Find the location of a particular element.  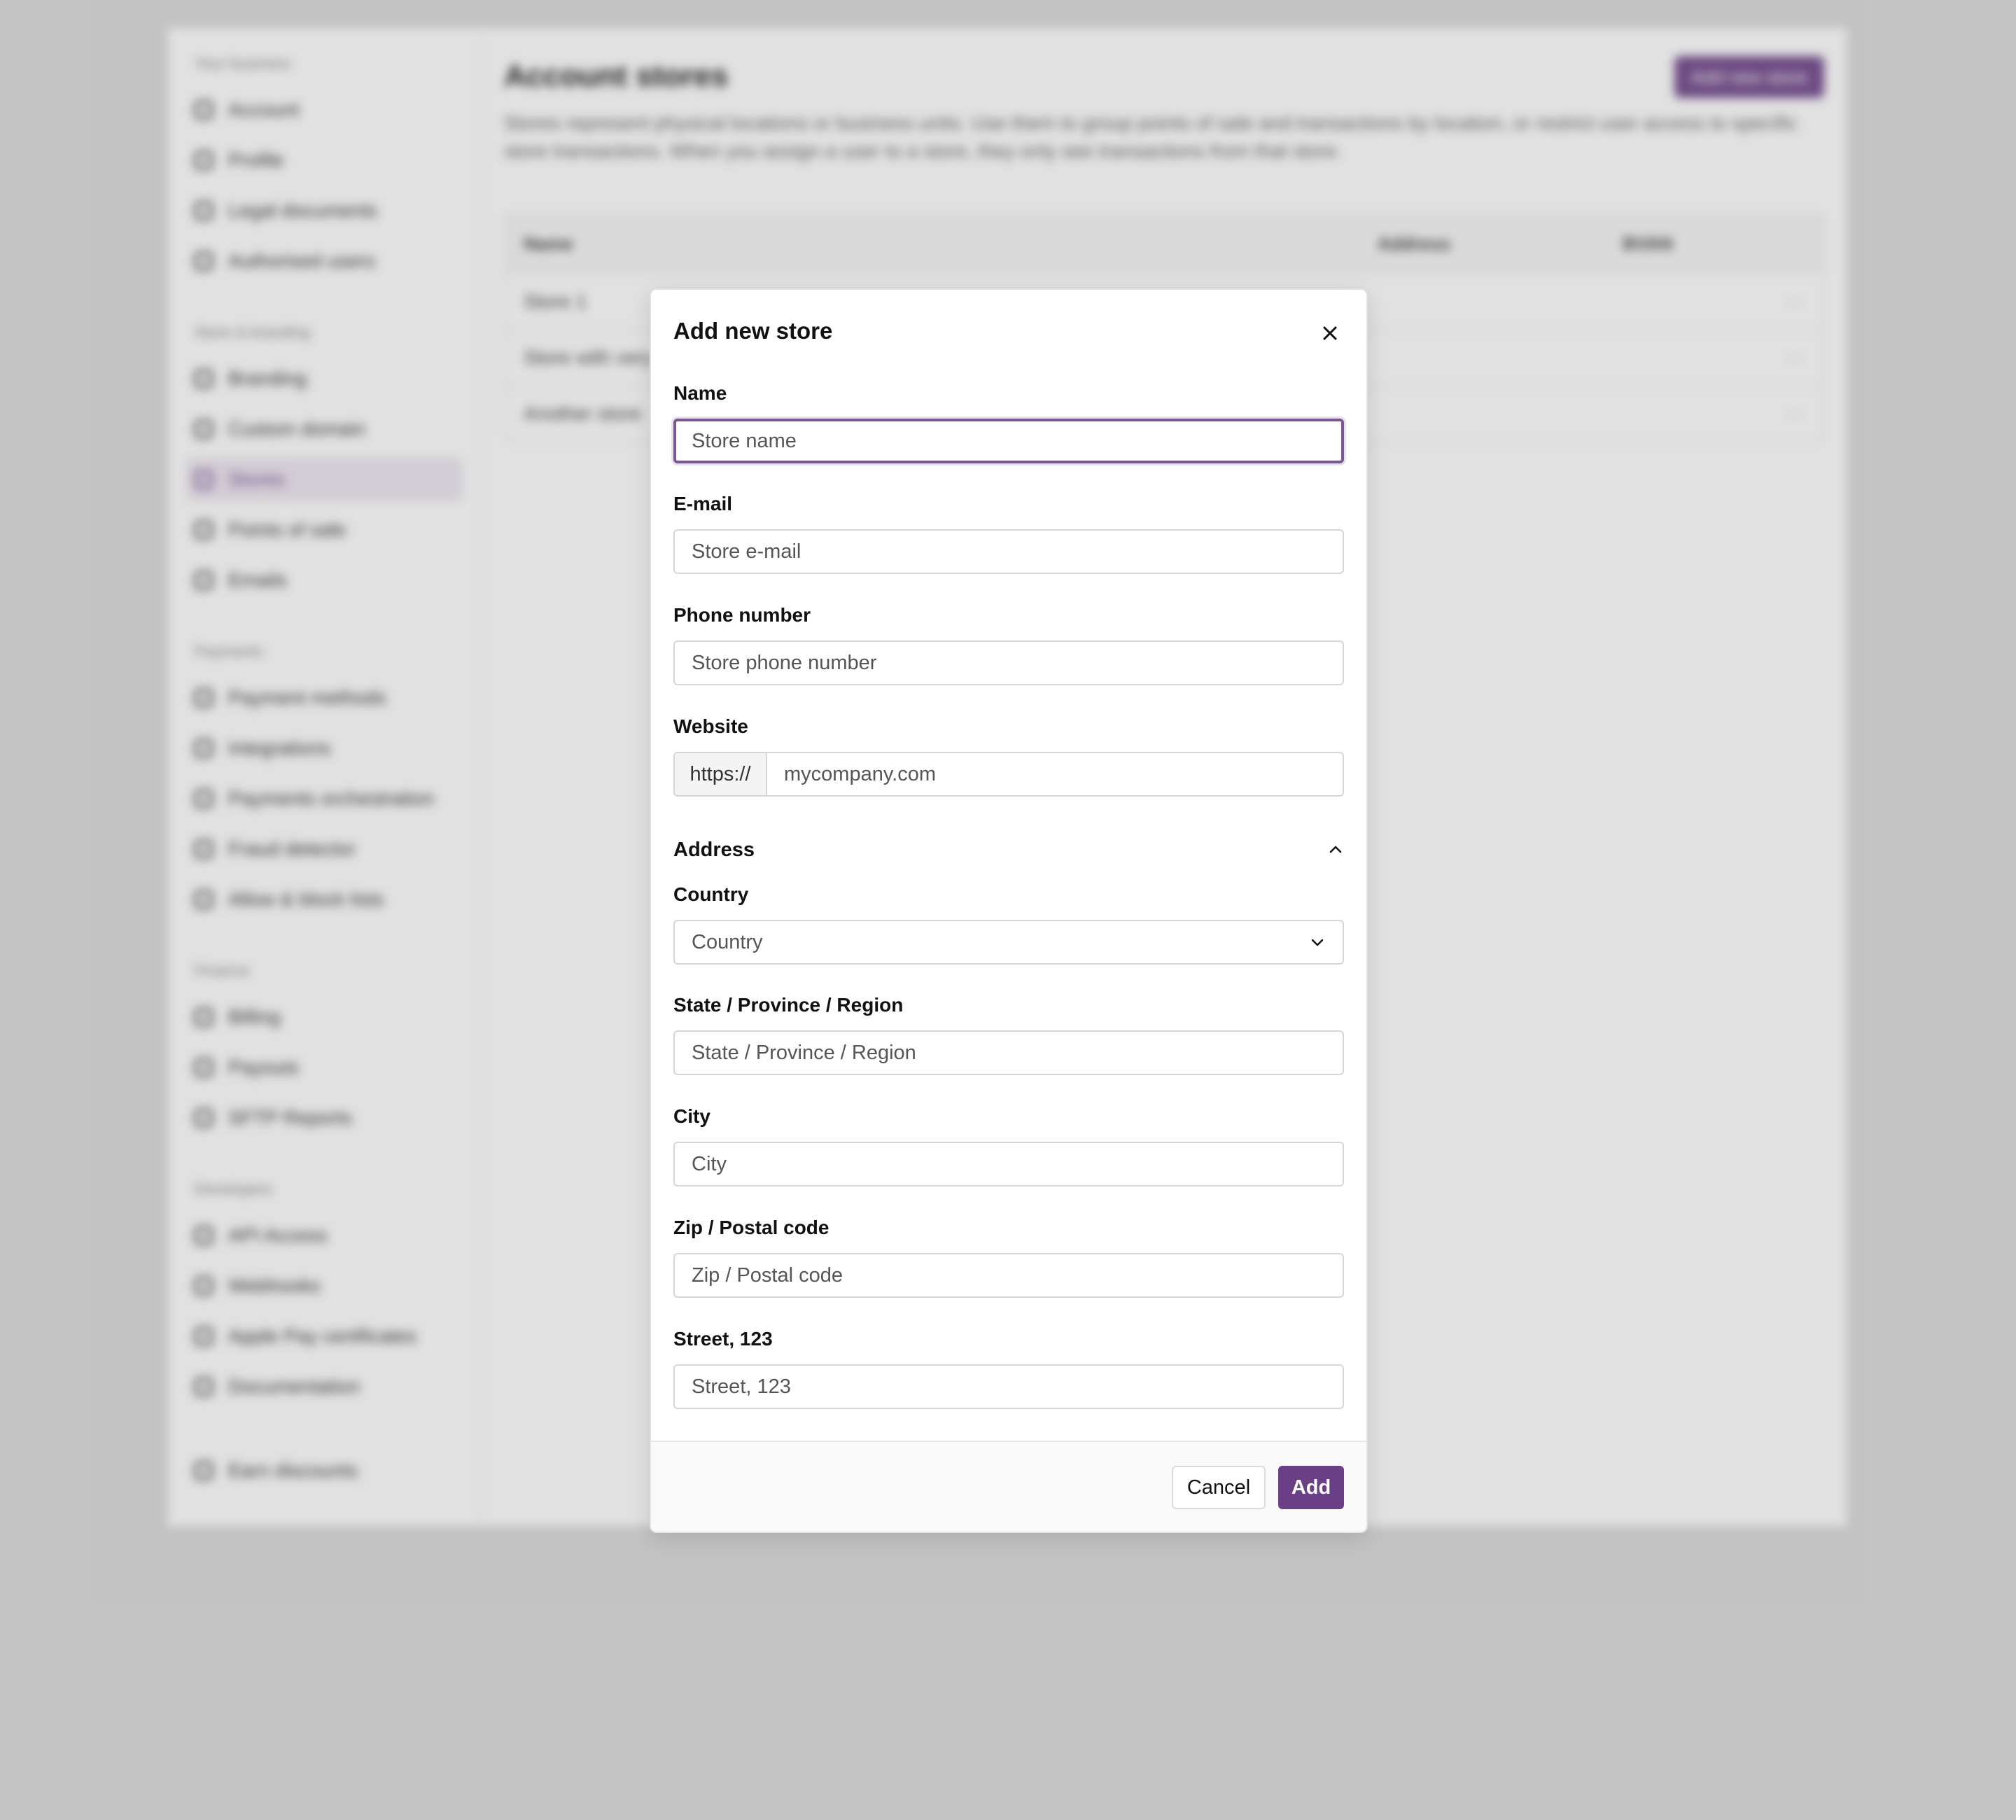

name-field-group: Name is located at coordinates (1008, 422).